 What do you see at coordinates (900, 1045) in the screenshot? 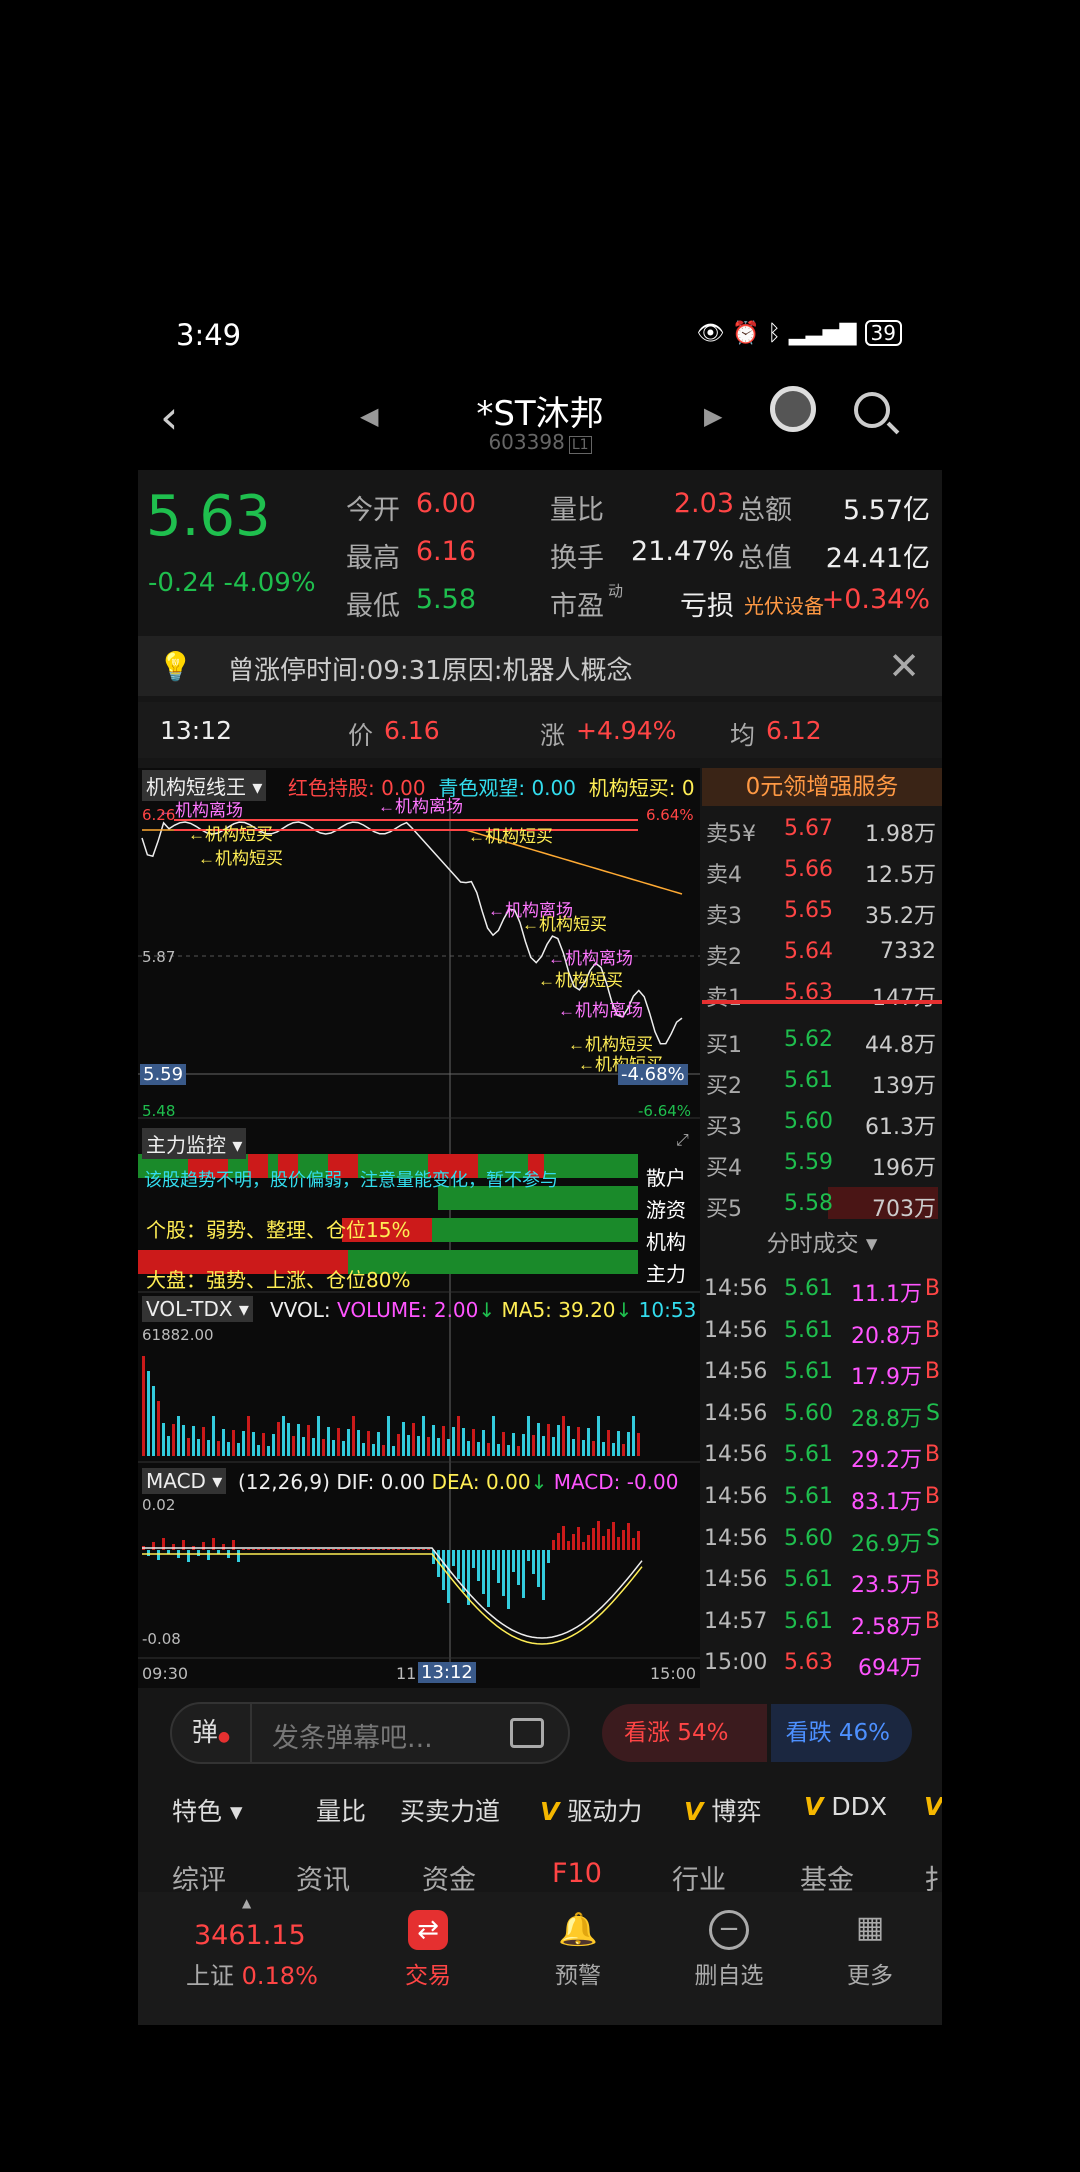
I see `level-volume: 44.8万` at bounding box center [900, 1045].